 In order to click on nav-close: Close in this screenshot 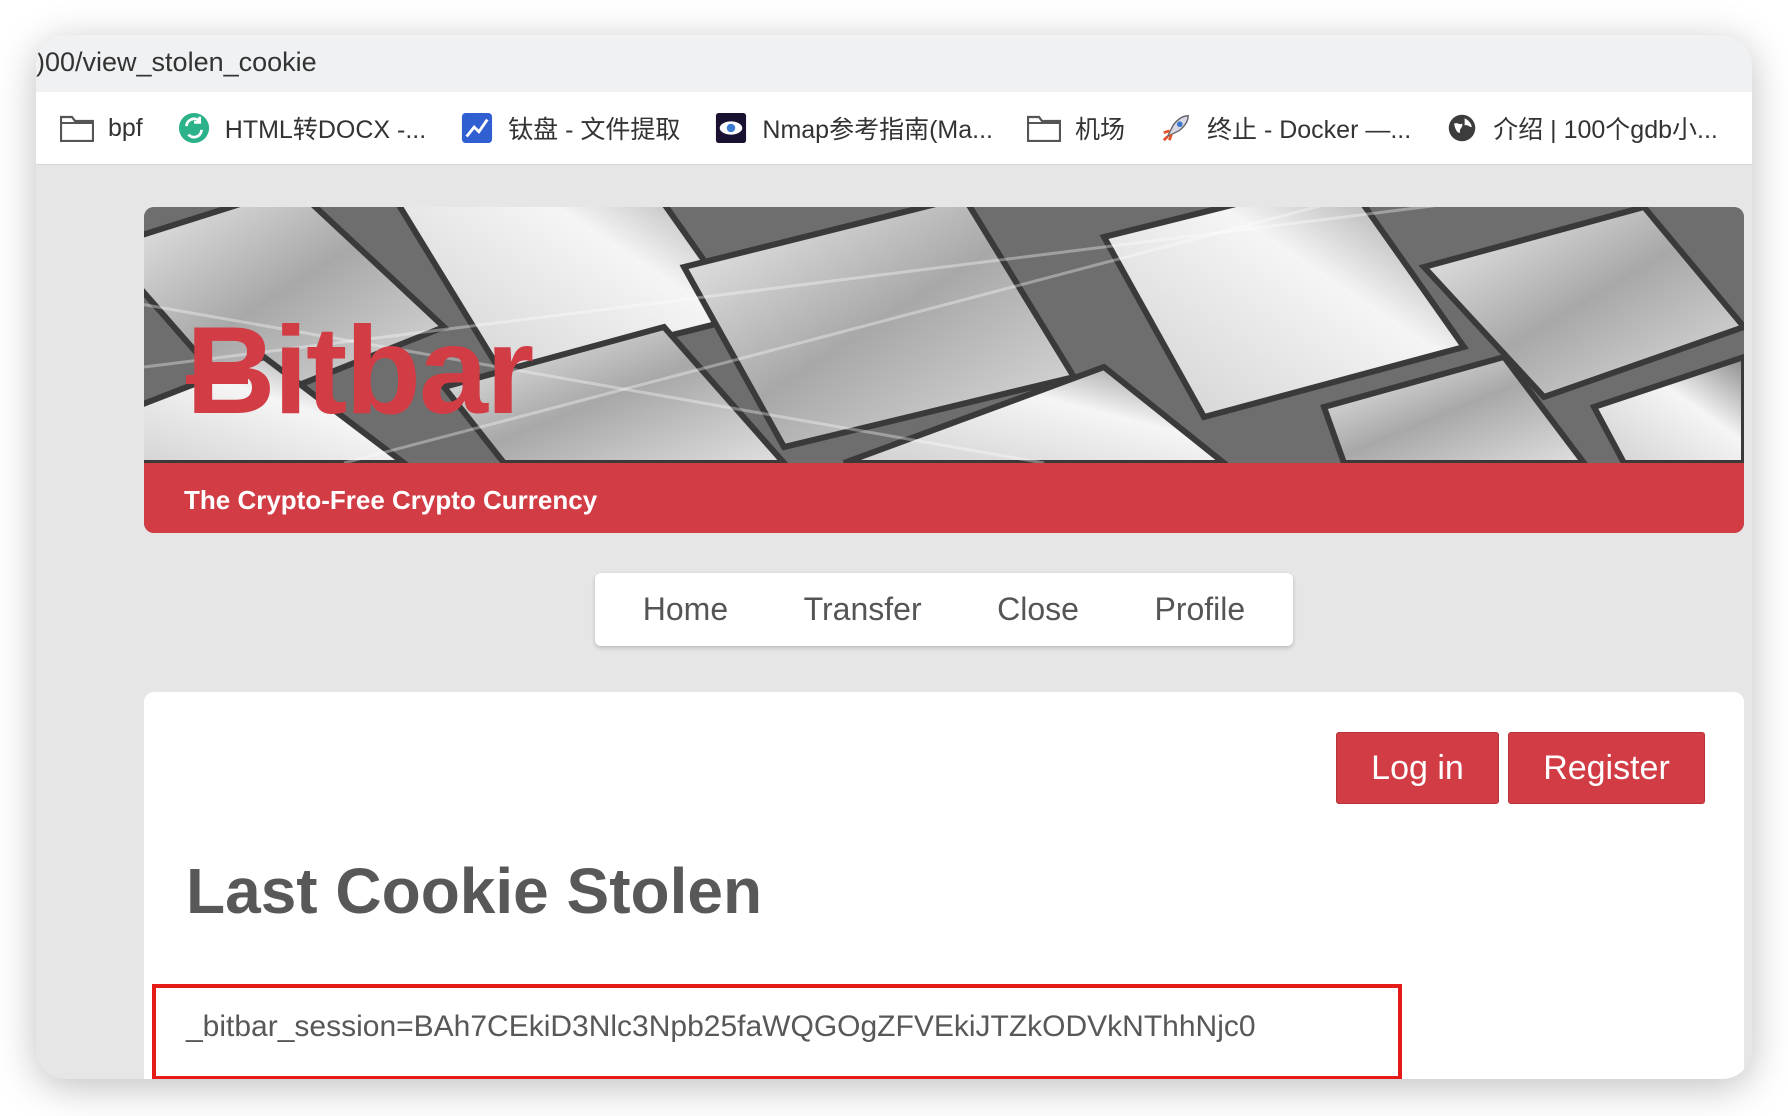, I will do `click(1038, 609)`.